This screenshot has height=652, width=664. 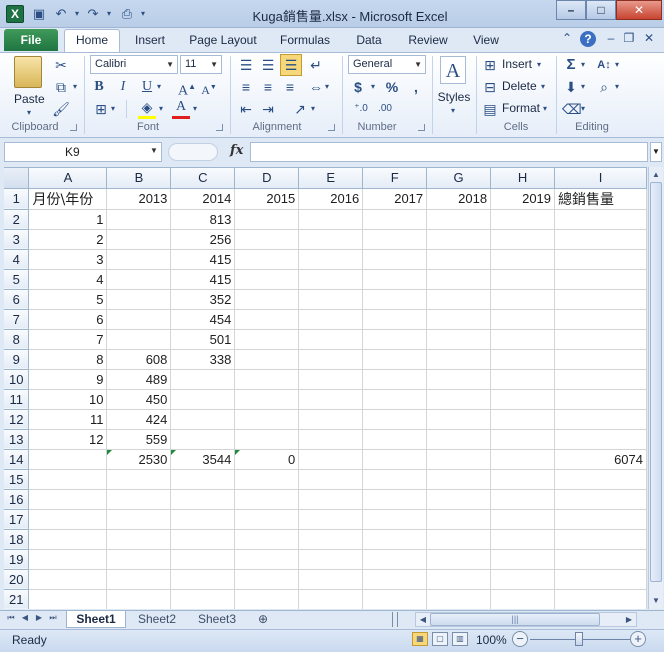 I want to click on currency-icon: $, so click(x=358, y=87).